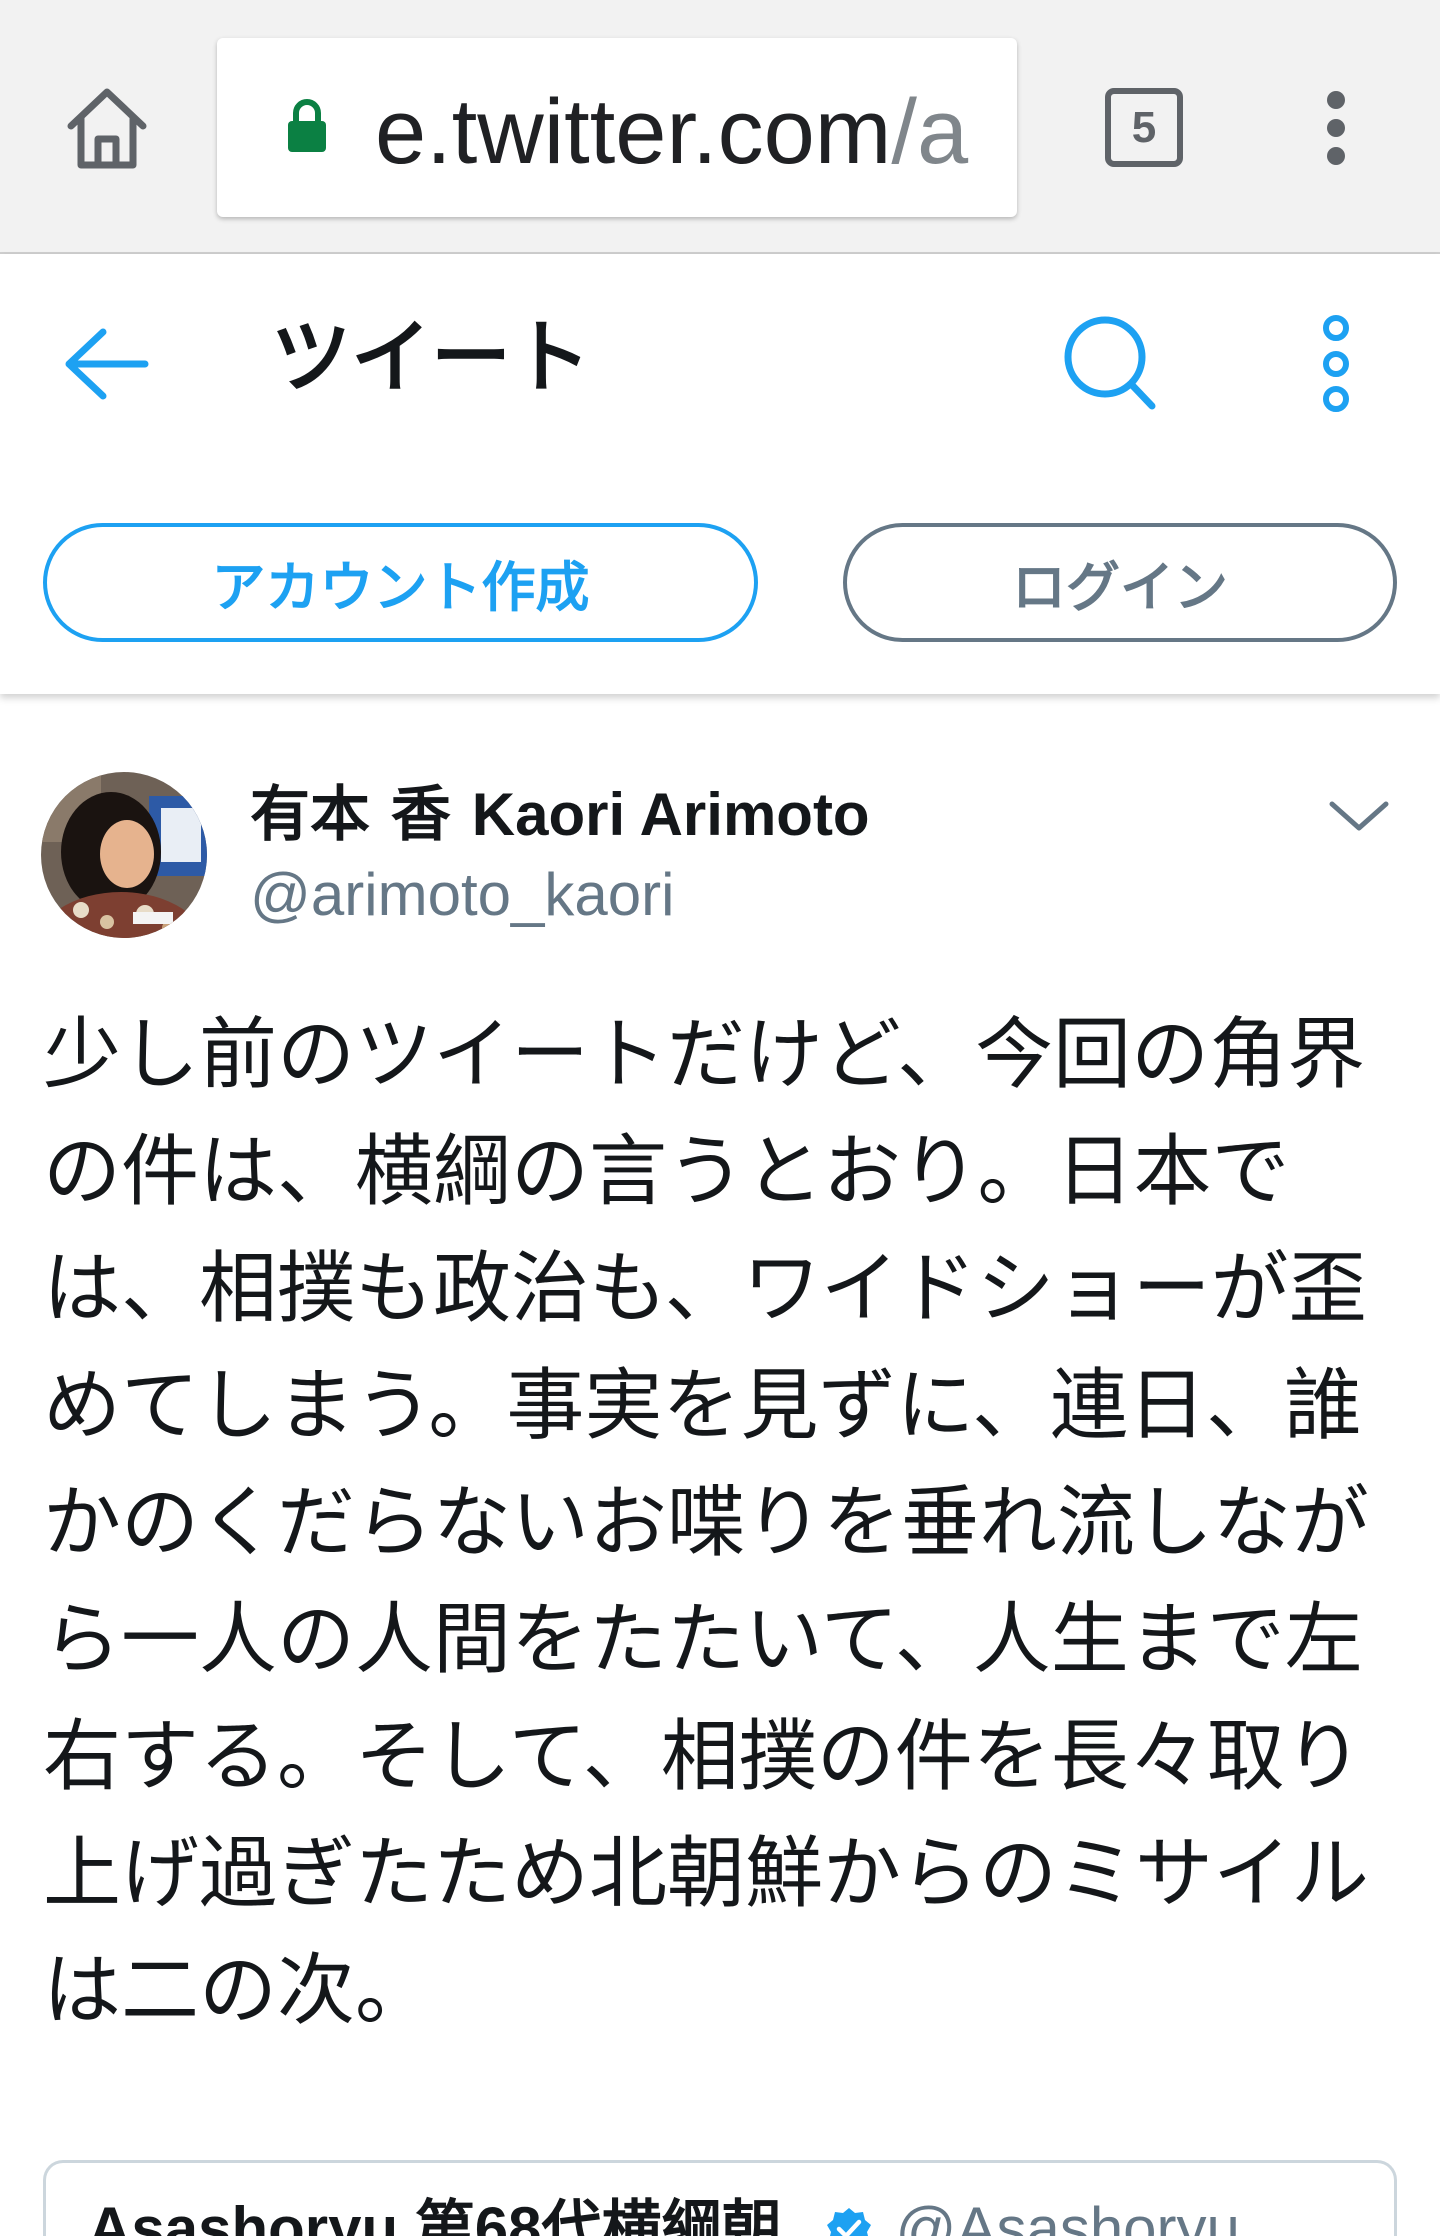 The image size is (1440, 2236). What do you see at coordinates (462, 895) in the screenshot?
I see `author-handle: @arimoto_kaori` at bounding box center [462, 895].